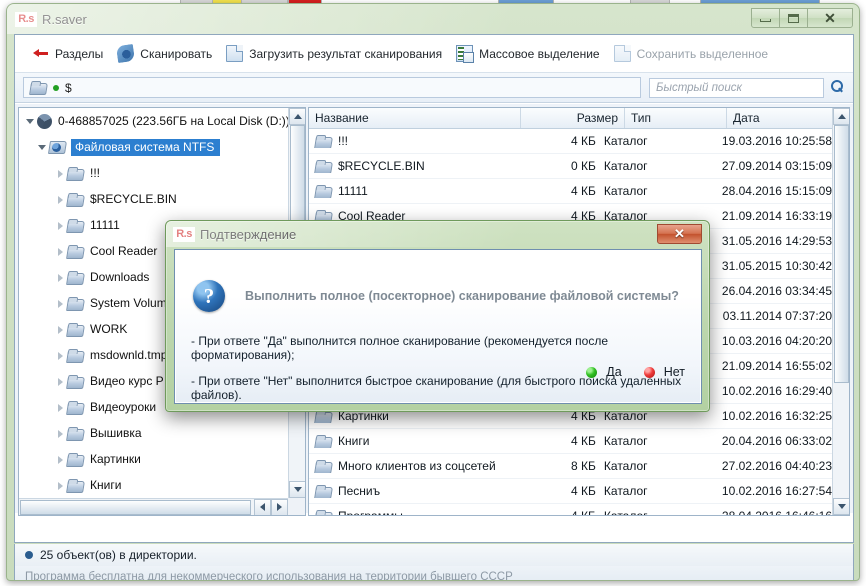 The height and width of the screenshot is (586, 866). I want to click on tree-item-ntfs: Файловая система NTFS, so click(153, 147).